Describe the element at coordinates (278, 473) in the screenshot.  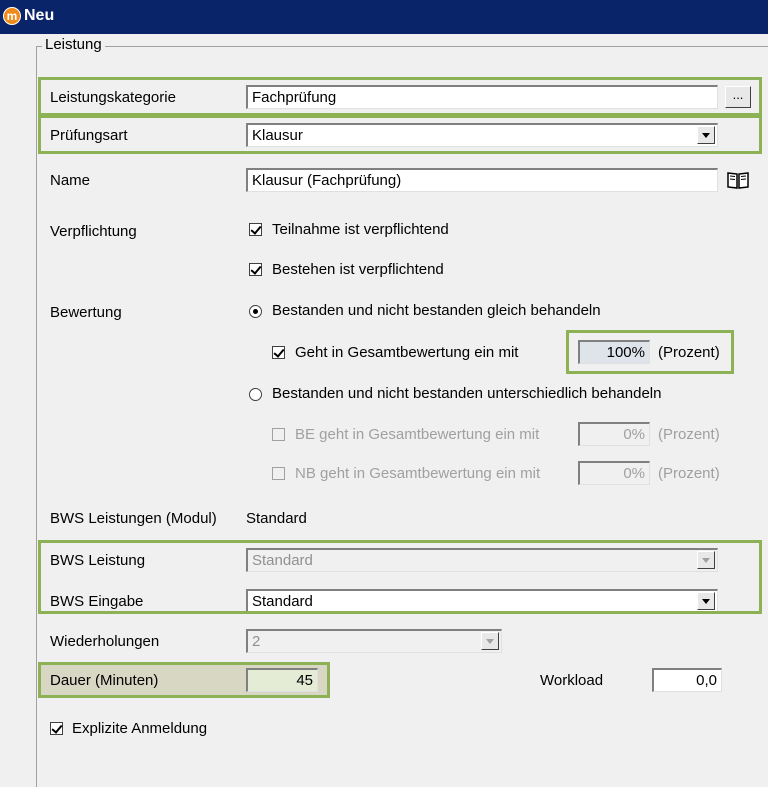
I see `nb-checkbox` at that location.